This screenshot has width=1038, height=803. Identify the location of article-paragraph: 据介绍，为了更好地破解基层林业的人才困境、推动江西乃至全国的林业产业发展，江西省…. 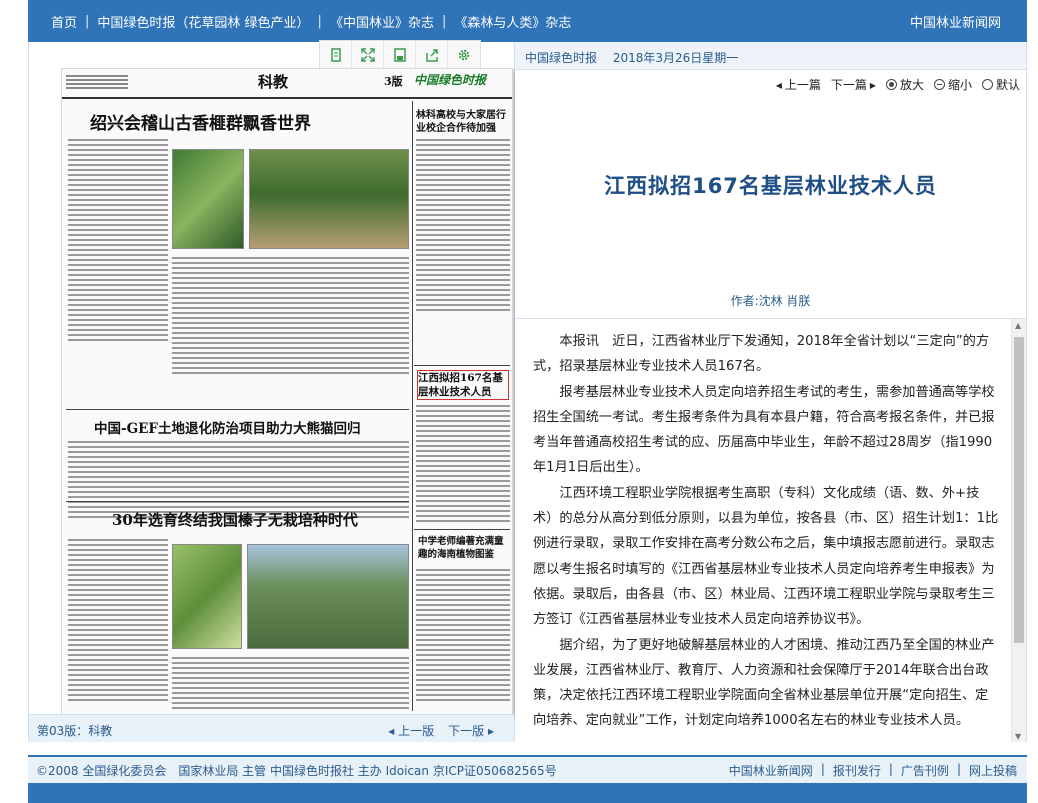
(764, 683).